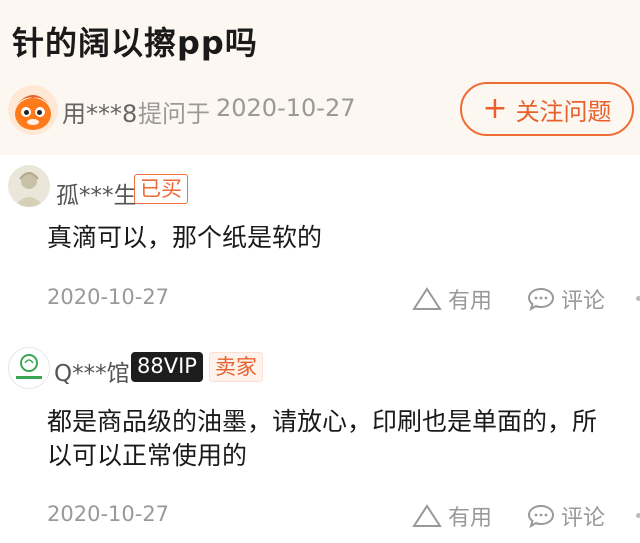 The image size is (640, 543). What do you see at coordinates (286, 108) in the screenshot?
I see `ask-date: 2020-10-27` at bounding box center [286, 108].